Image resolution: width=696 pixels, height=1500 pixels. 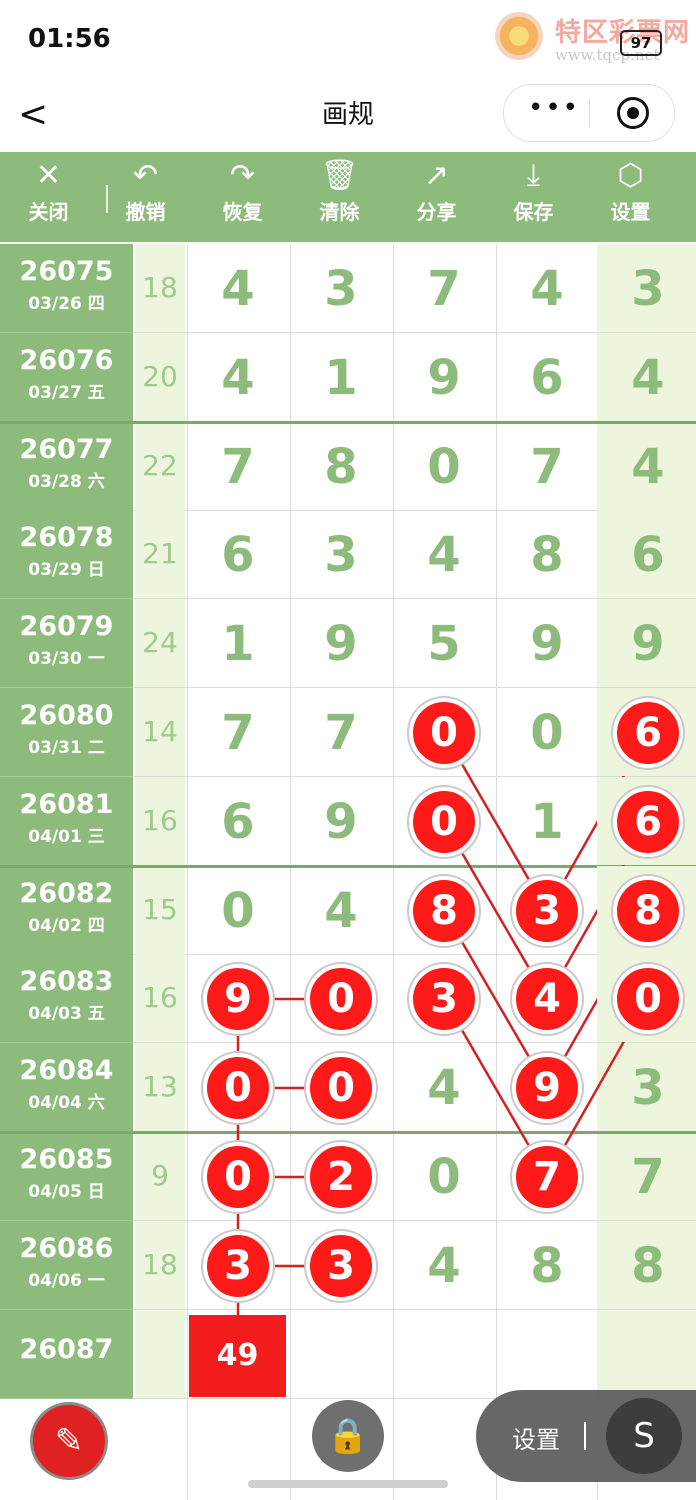 What do you see at coordinates (630, 197) in the screenshot?
I see `toolbar-settings-button: ⬡ 设置` at bounding box center [630, 197].